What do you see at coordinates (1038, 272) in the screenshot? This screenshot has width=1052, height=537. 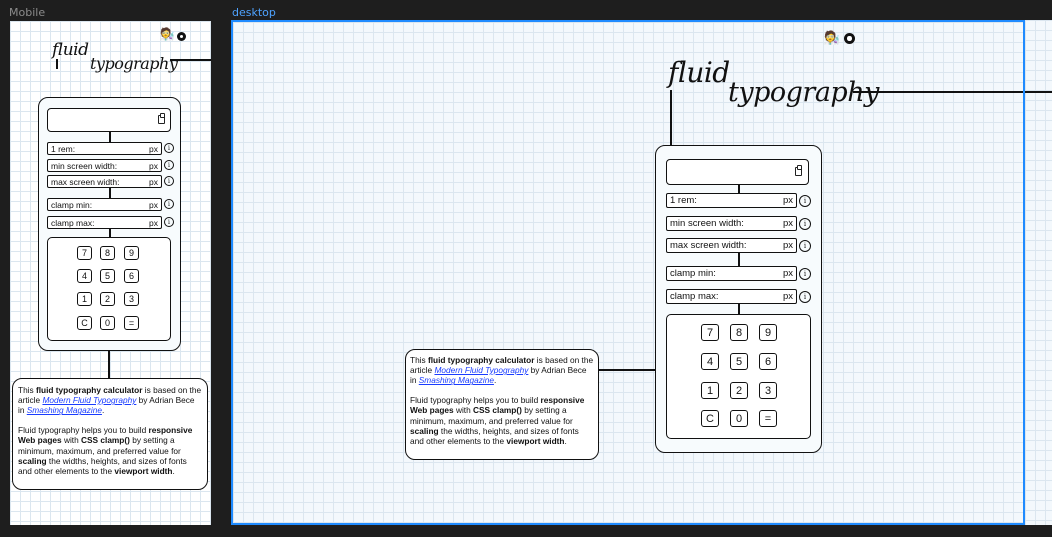 I see `desktop-overflow-area` at bounding box center [1038, 272].